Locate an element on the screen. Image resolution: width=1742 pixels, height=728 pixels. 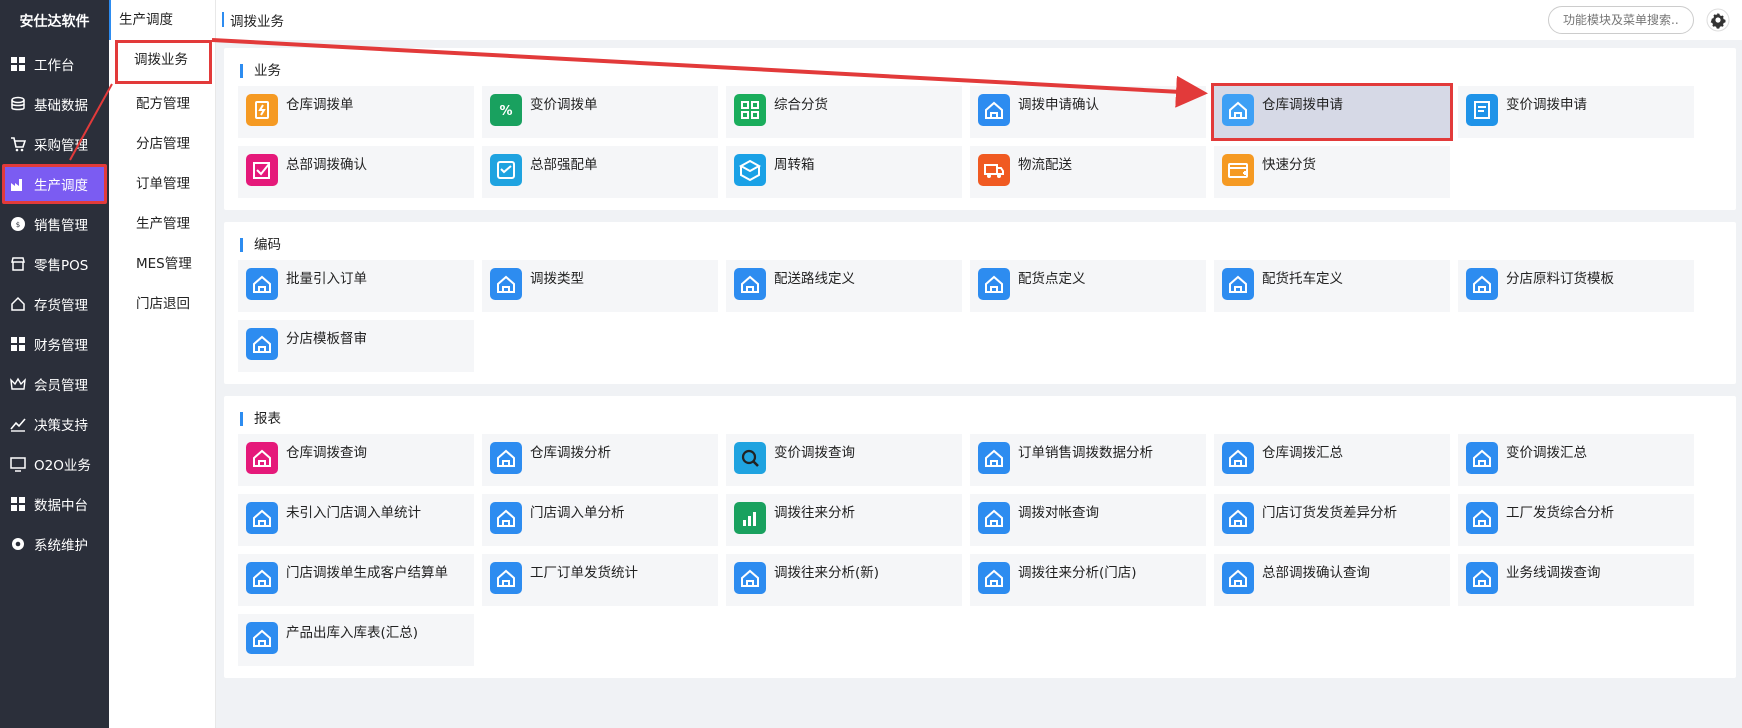
nav-item-label: 基础数据 is located at coordinates (61, 106).